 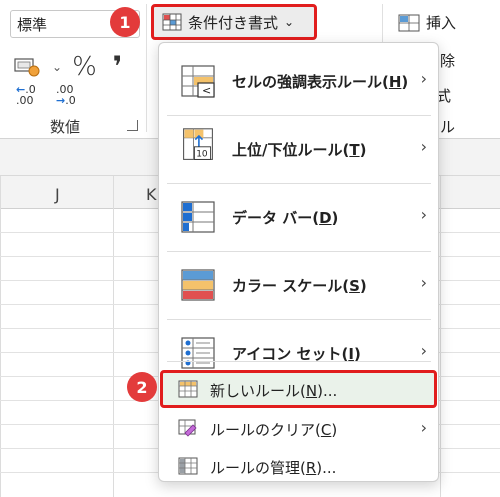 I want to click on cells-group-label-partial: ル, so click(x=448, y=127).